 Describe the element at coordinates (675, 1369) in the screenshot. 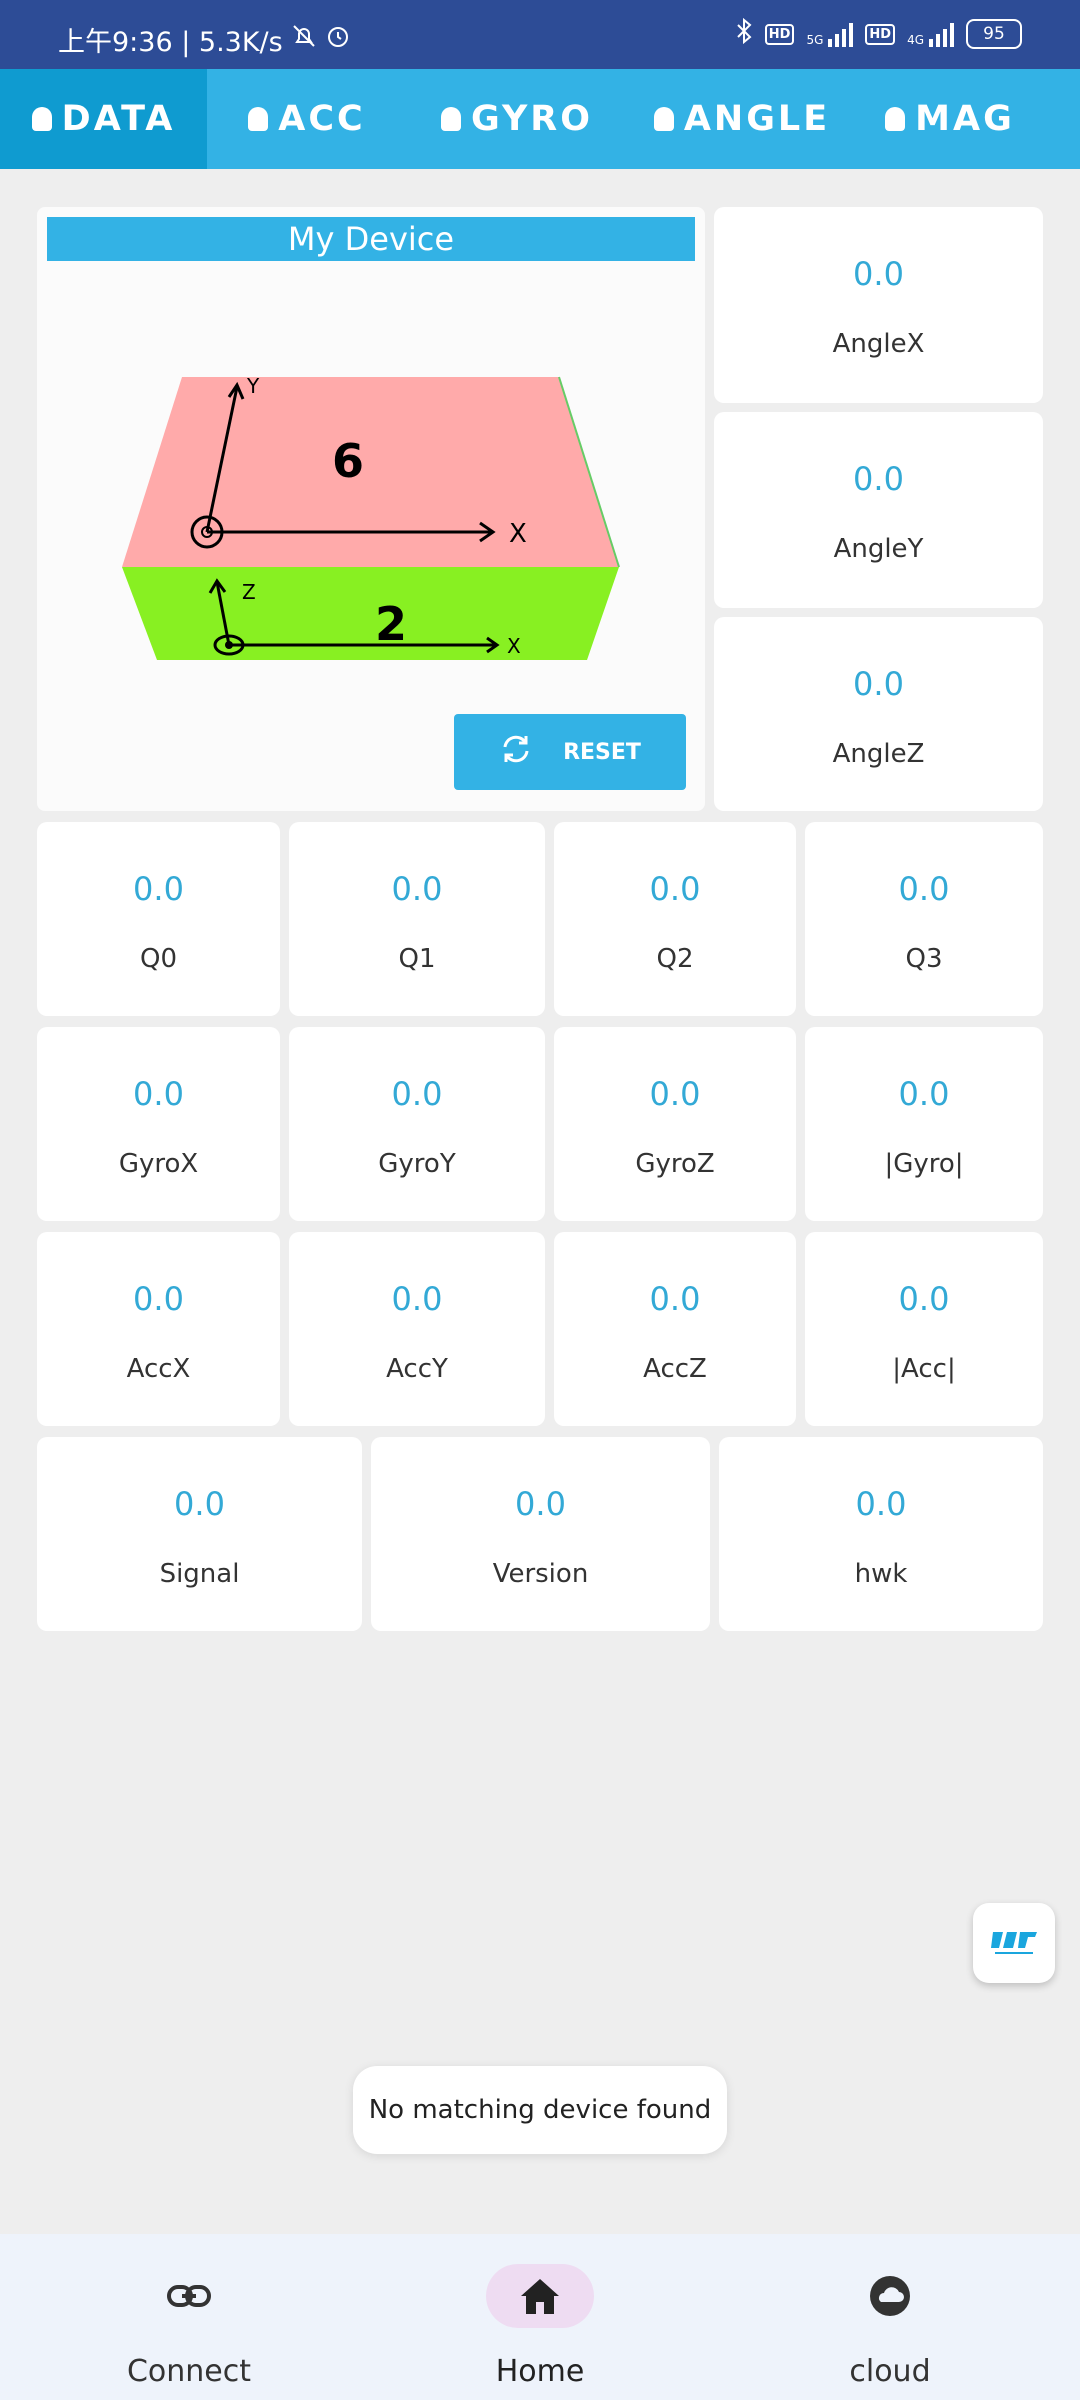

I see `acc-z-label: AccZ` at that location.